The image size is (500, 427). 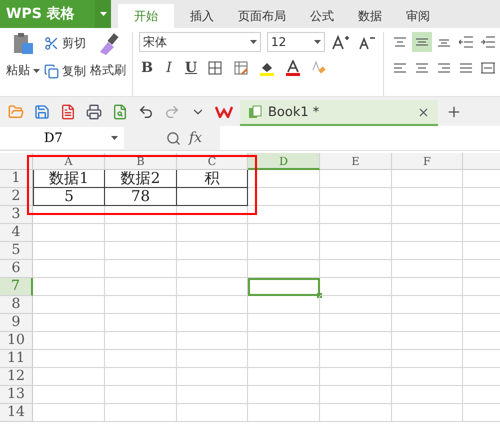 What do you see at coordinates (341, 42) in the screenshot?
I see `increase-font-icon` at bounding box center [341, 42].